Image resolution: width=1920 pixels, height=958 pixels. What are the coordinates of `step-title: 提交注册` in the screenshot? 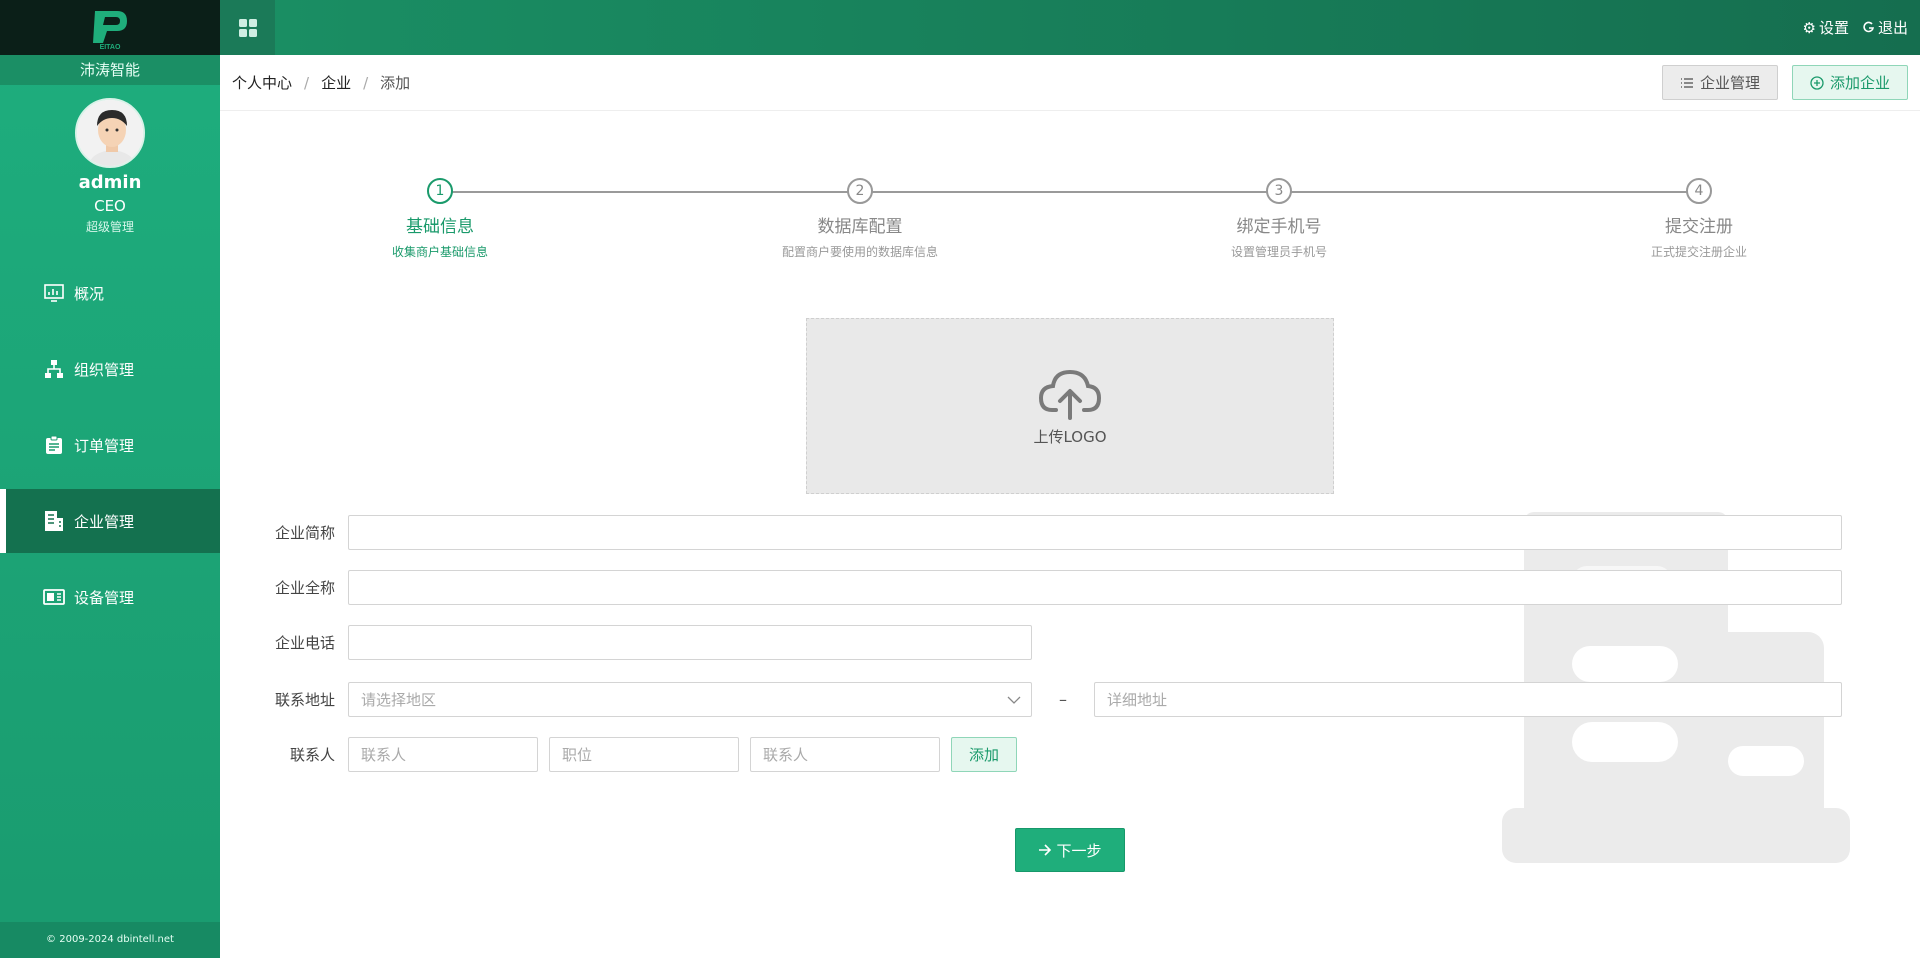 It's located at (1699, 227).